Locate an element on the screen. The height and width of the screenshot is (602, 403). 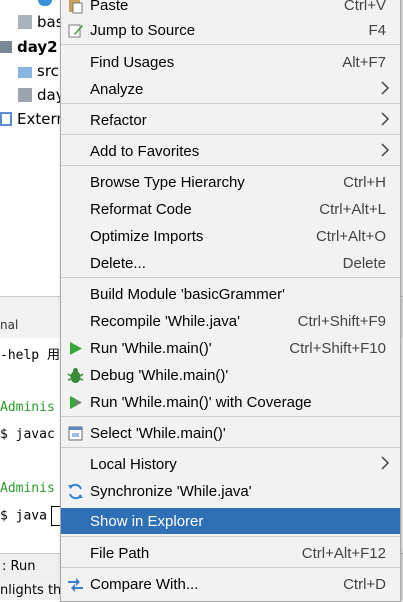
menu-item-label: Local History is located at coordinates (133, 464).